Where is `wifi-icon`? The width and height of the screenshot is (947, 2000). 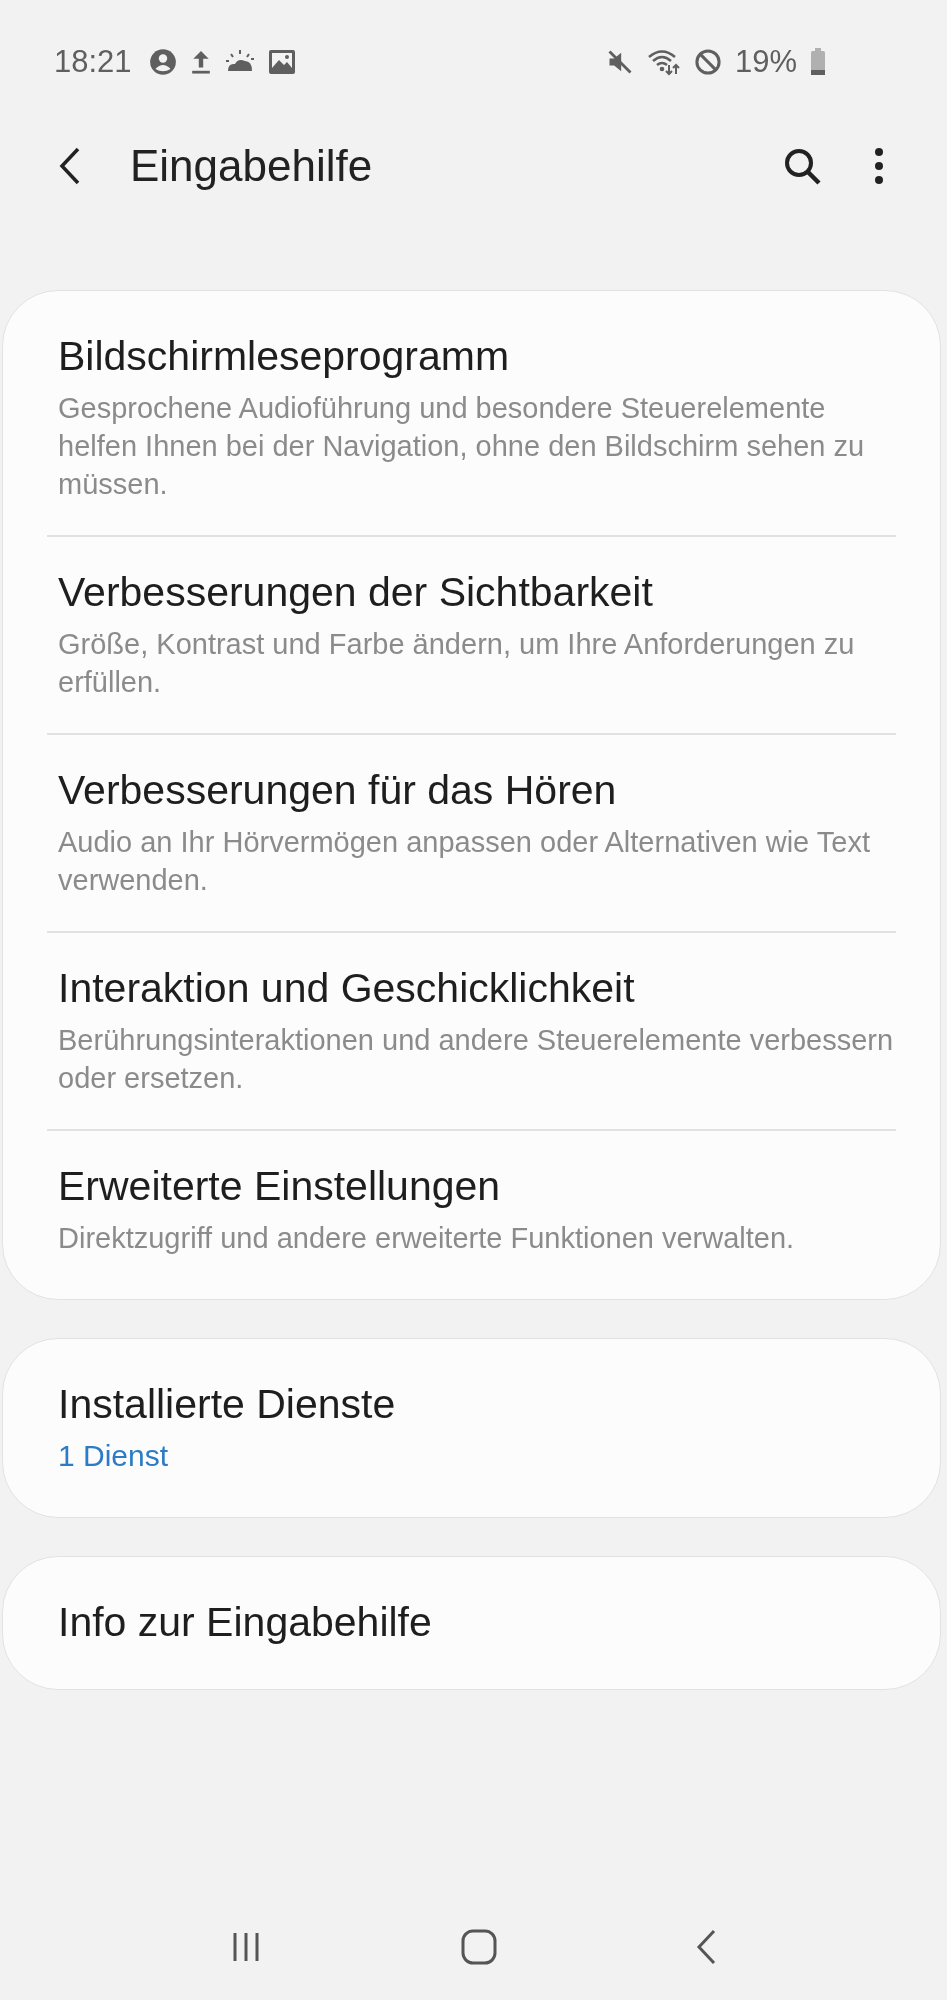
wifi-icon is located at coordinates (663, 62).